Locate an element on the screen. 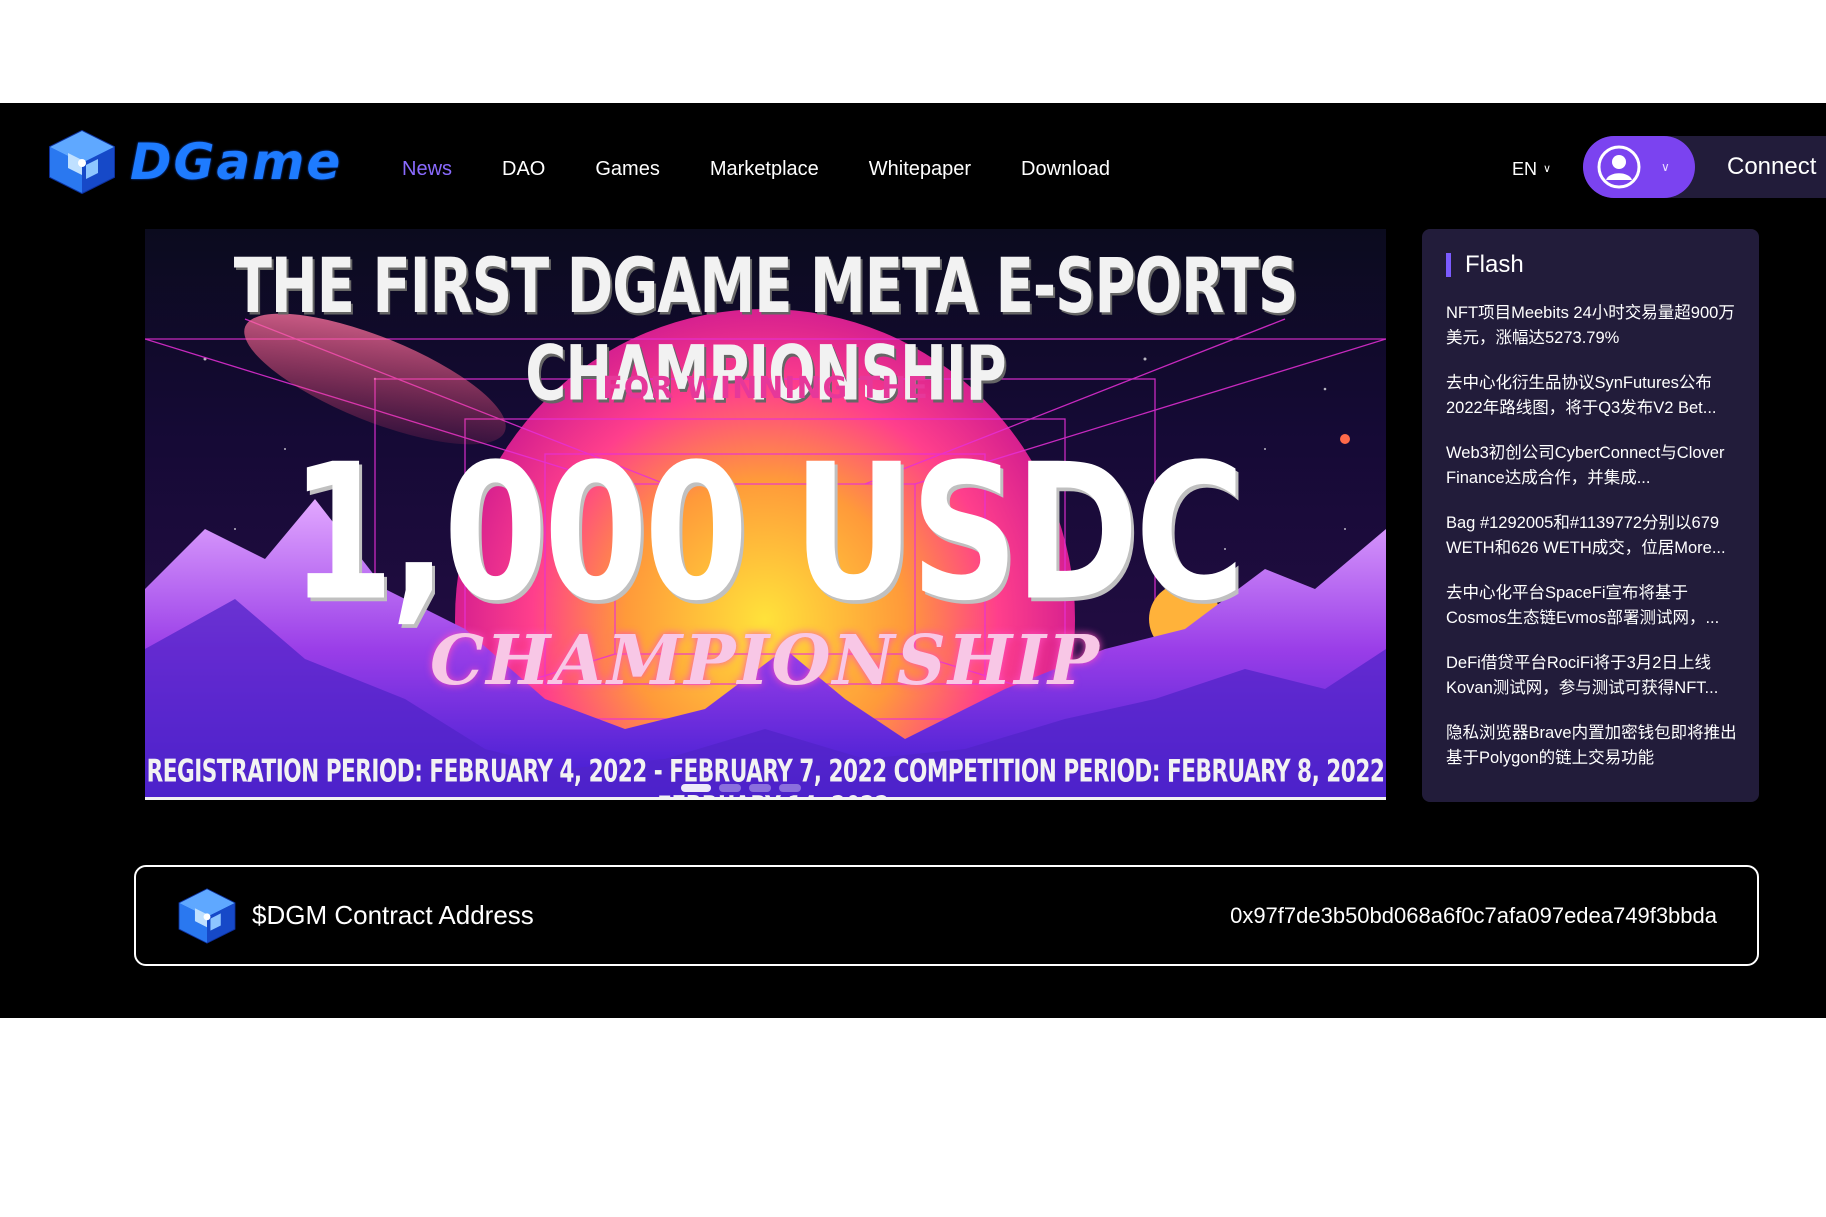 This screenshot has height=1217, width=1826. brand-logo: DGame is located at coordinates (194, 162).